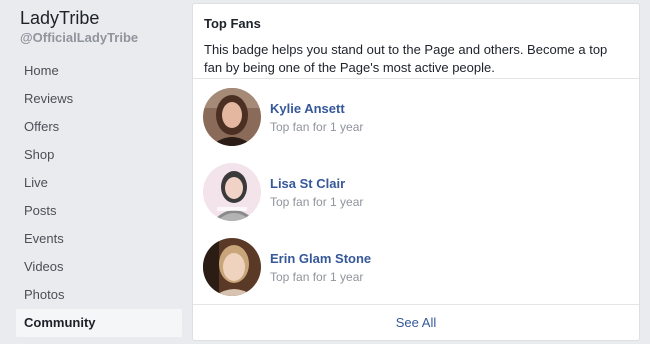  Describe the element at coordinates (413, 268) in the screenshot. I see `fan-row: Erin Glam Stone Top fan for 1 year` at that location.